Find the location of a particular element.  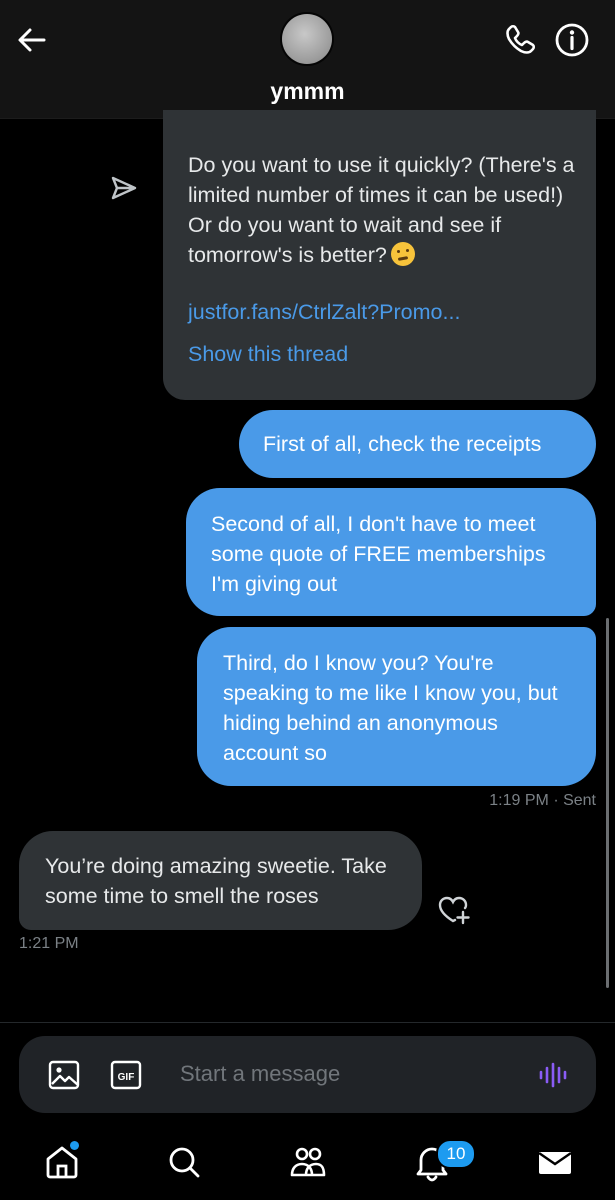

add-reaction-heart-icon is located at coordinates (454, 910).